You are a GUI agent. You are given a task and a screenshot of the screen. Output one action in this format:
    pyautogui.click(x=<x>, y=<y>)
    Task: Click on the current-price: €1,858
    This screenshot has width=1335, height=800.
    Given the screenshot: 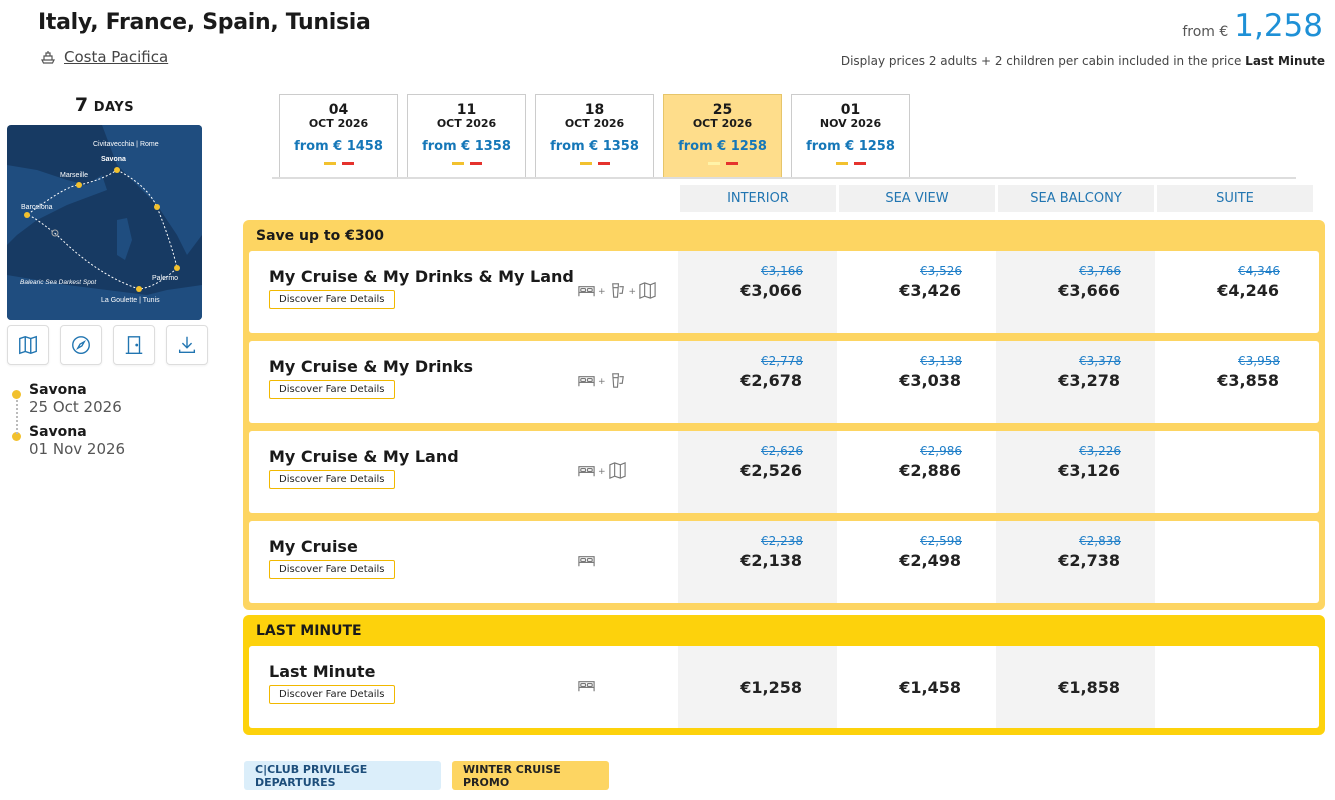 What is the action you would take?
    pyautogui.click(x=1089, y=687)
    